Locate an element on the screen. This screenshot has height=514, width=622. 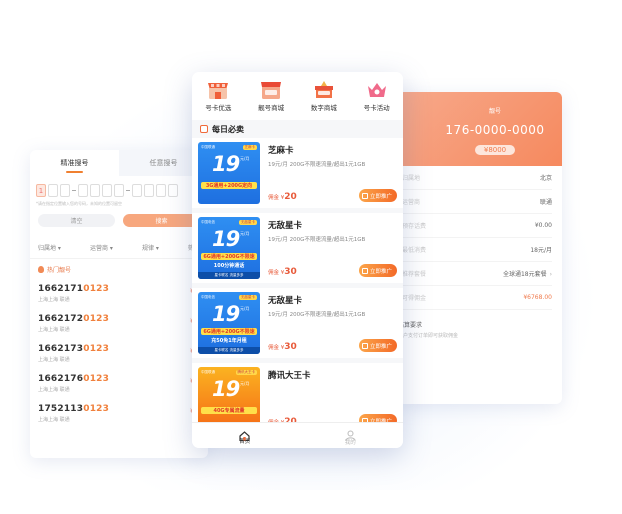
section-label: 热门靓号 is located at coordinates (59, 270).